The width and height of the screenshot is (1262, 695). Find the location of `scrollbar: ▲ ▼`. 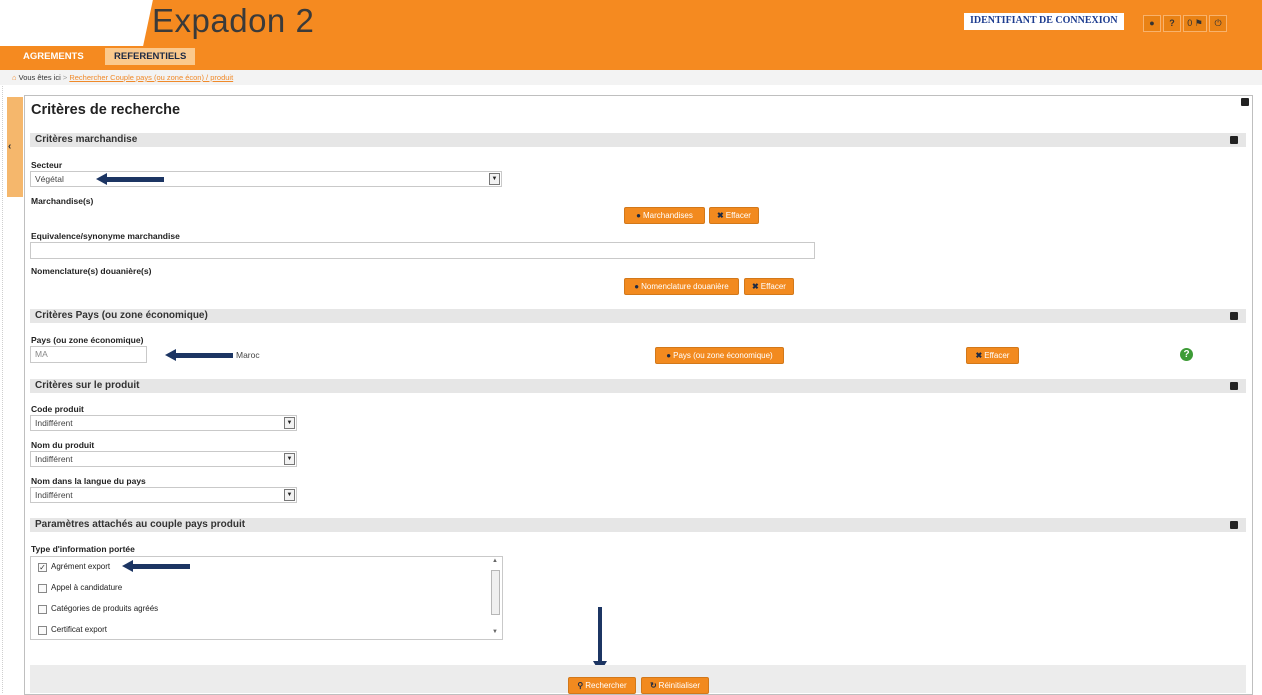

scrollbar: ▲ ▼ is located at coordinates (495, 598).